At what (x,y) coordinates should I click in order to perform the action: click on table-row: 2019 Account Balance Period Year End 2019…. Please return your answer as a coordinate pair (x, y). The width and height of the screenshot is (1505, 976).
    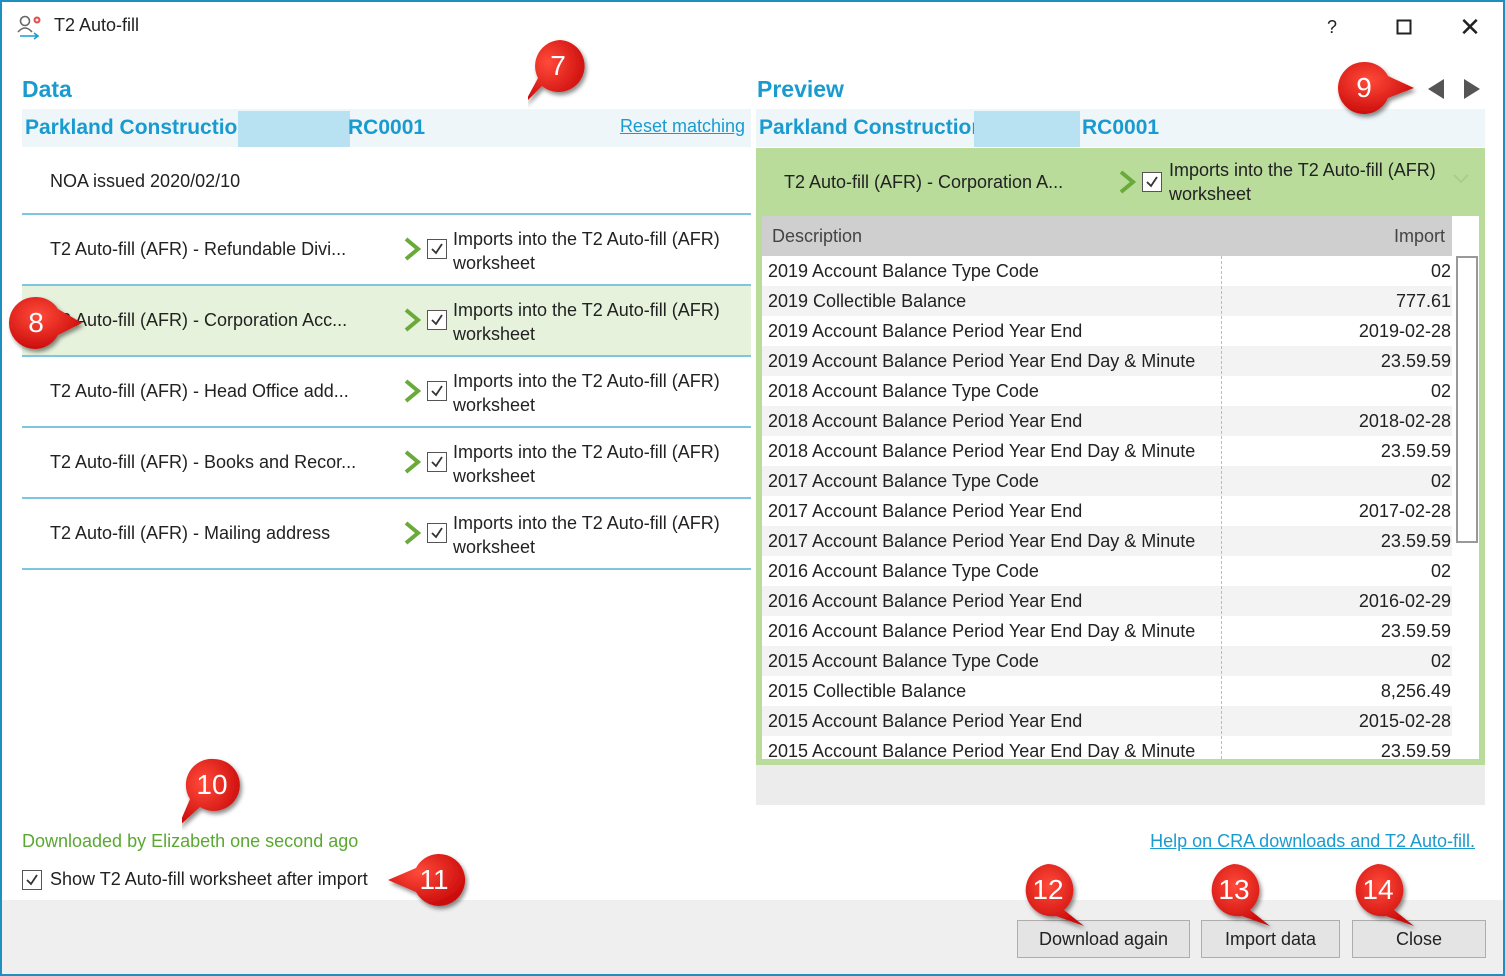
    Looking at the image, I should click on (1108, 331).